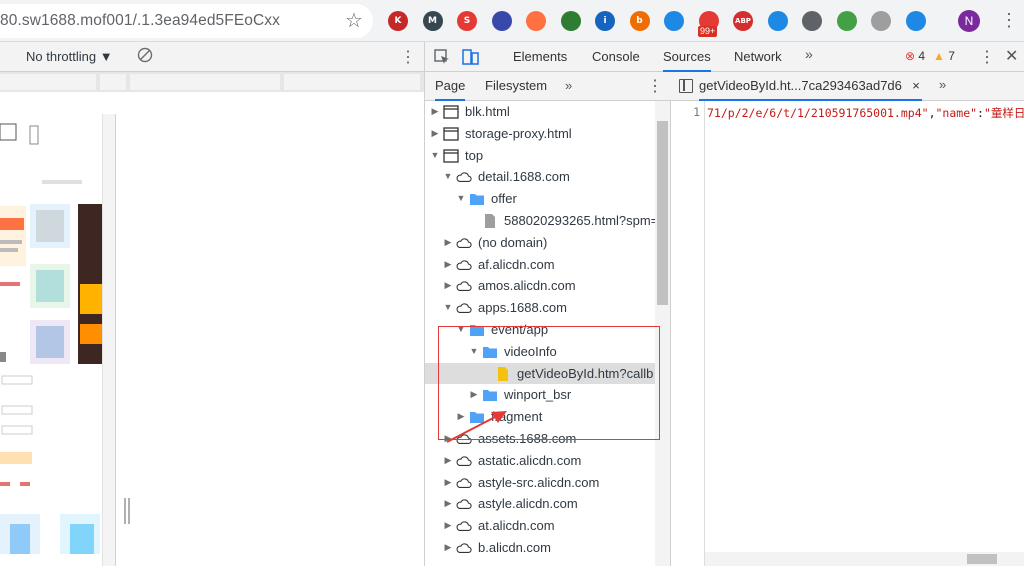 Image resolution: width=1024 pixels, height=566 pixels. What do you see at coordinates (540, 373) in the screenshot?
I see `tree-item: getVideoById.htm?callb` at bounding box center [540, 373].